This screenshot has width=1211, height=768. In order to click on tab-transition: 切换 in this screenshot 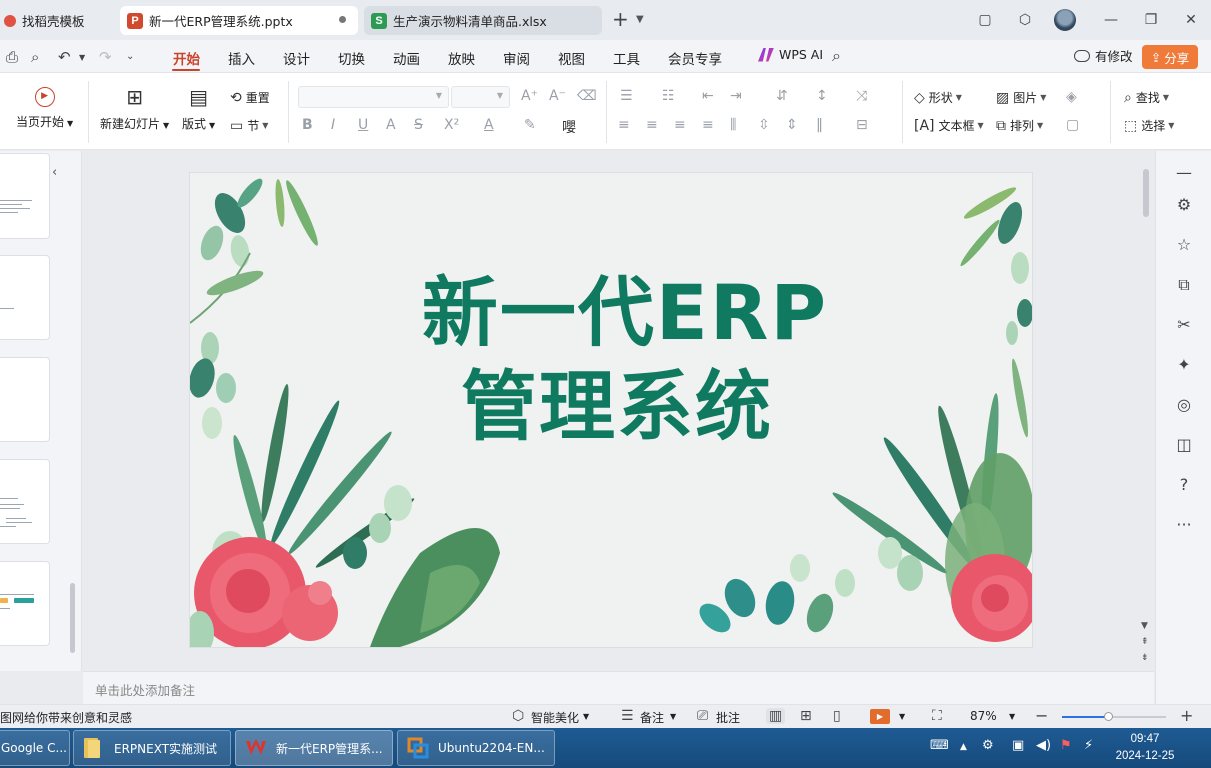, I will do `click(351, 58)`.